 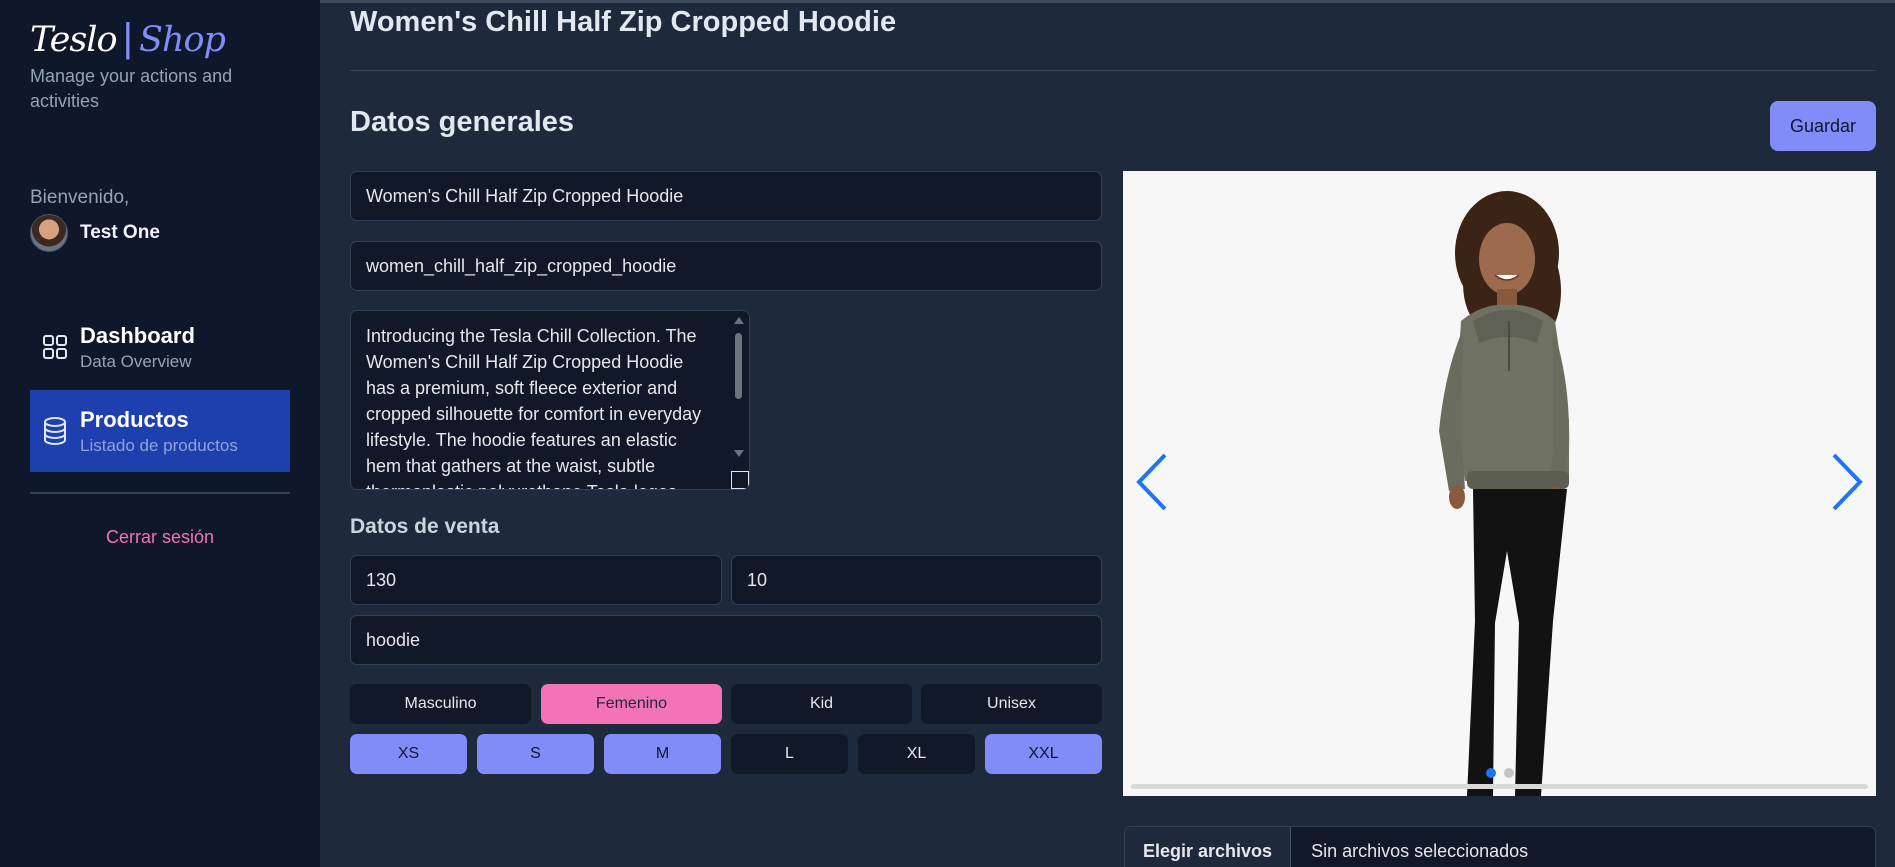 I want to click on choose-files-button: Elegir archivos, so click(x=1208, y=847).